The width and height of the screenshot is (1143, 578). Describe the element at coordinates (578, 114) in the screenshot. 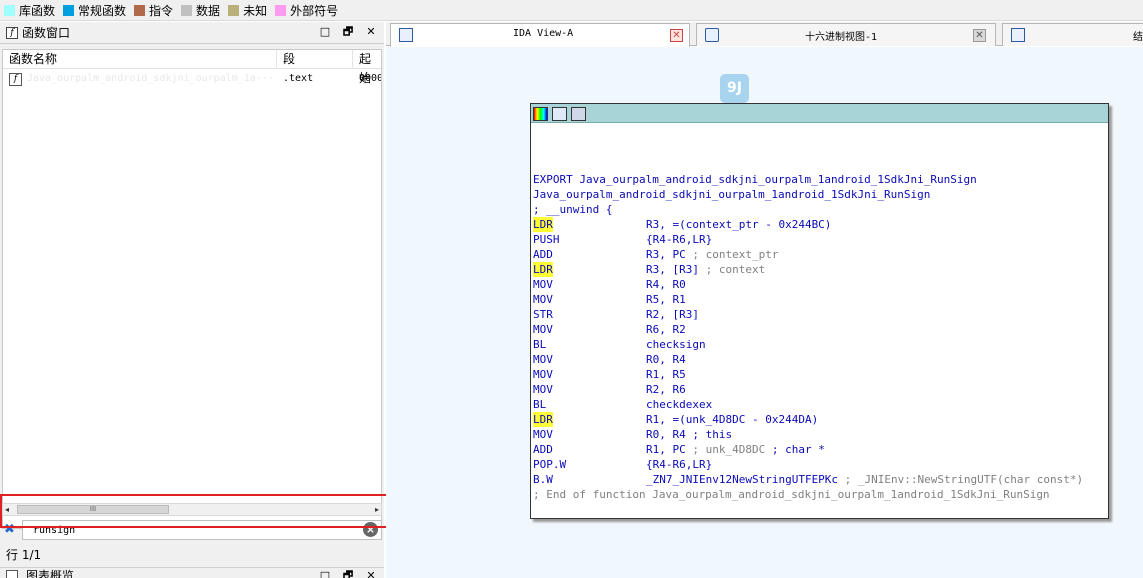

I see `group-nodes-icon` at that location.